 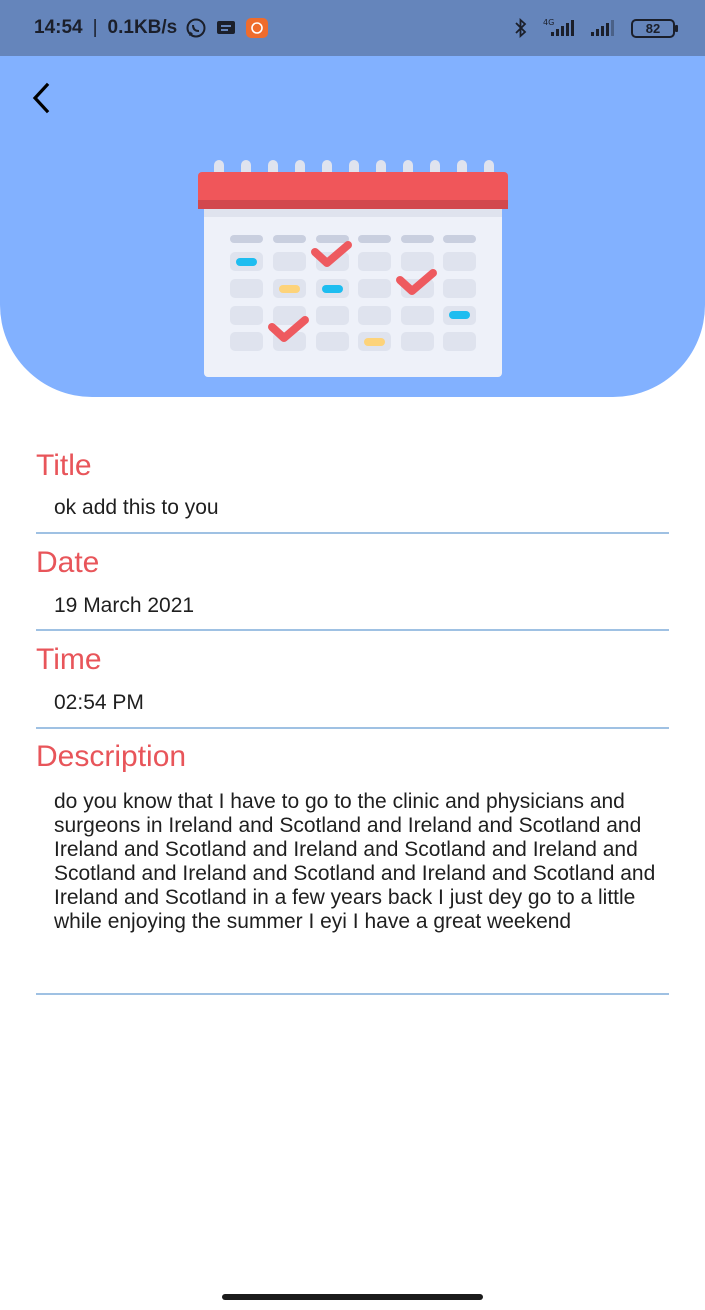 What do you see at coordinates (226, 28) in the screenshot?
I see `message-icon` at bounding box center [226, 28].